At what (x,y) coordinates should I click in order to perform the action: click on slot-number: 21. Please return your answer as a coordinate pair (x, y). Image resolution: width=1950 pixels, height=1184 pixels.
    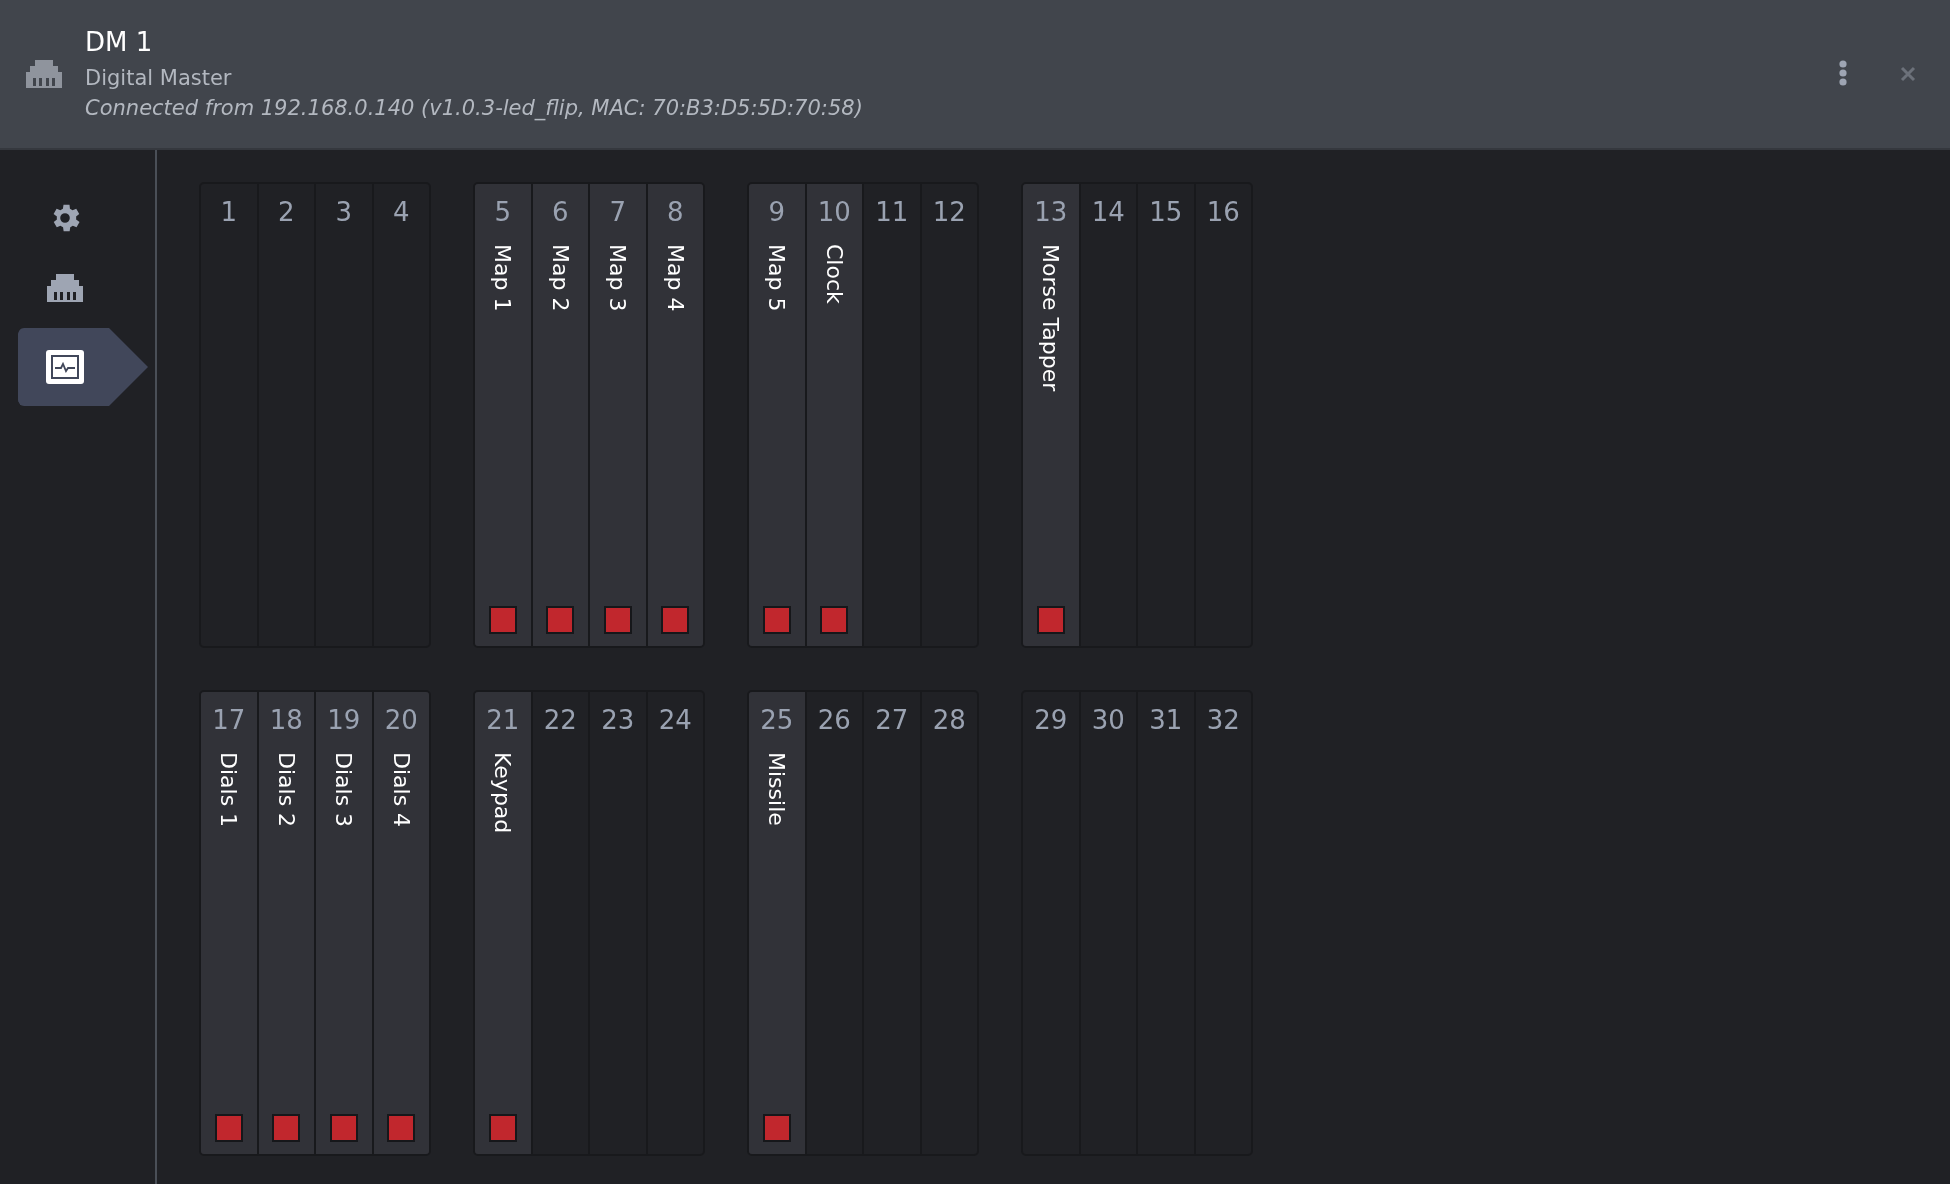
    Looking at the image, I should click on (503, 720).